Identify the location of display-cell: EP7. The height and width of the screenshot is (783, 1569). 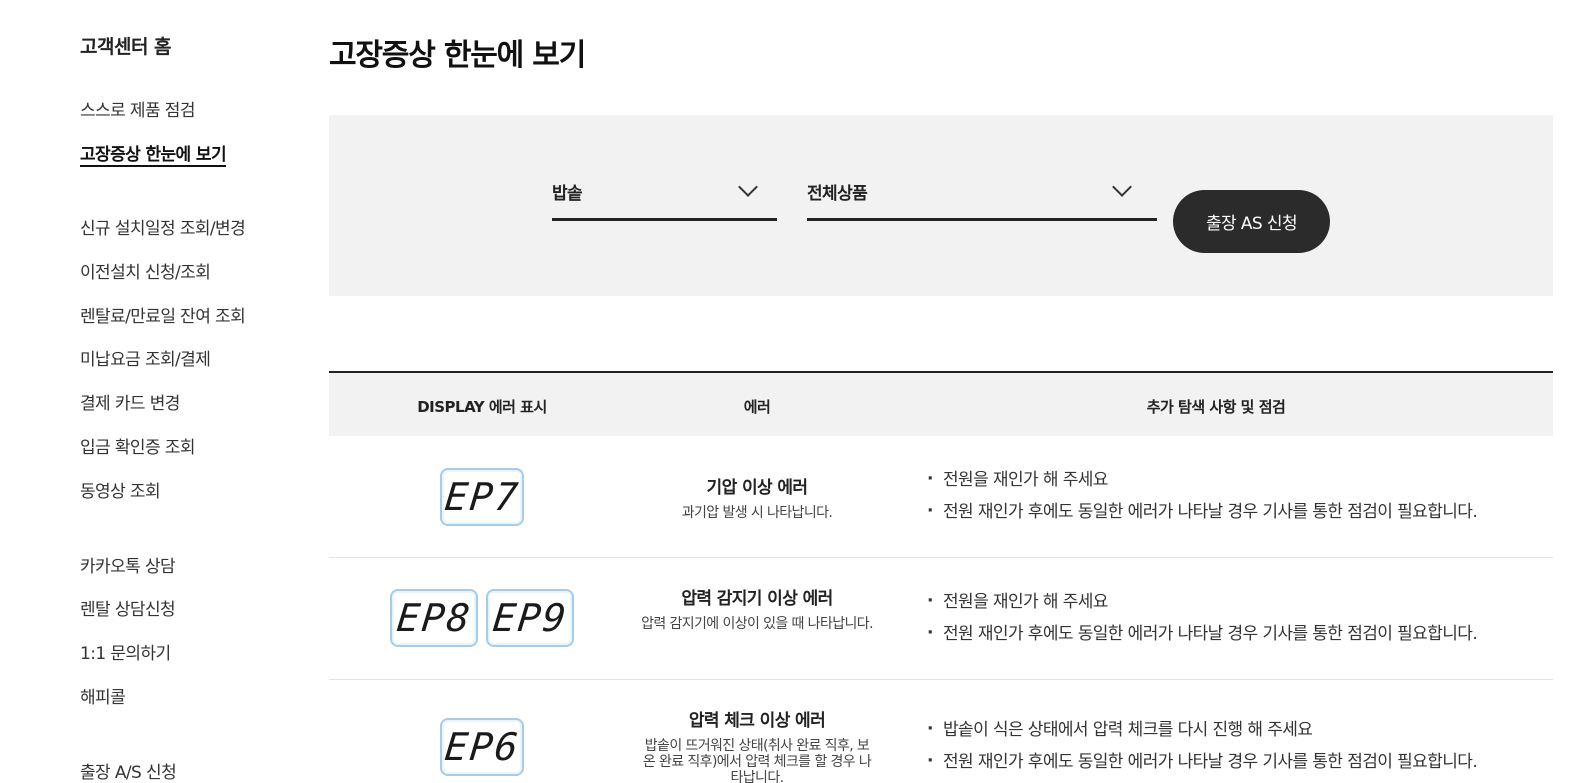
(482, 497).